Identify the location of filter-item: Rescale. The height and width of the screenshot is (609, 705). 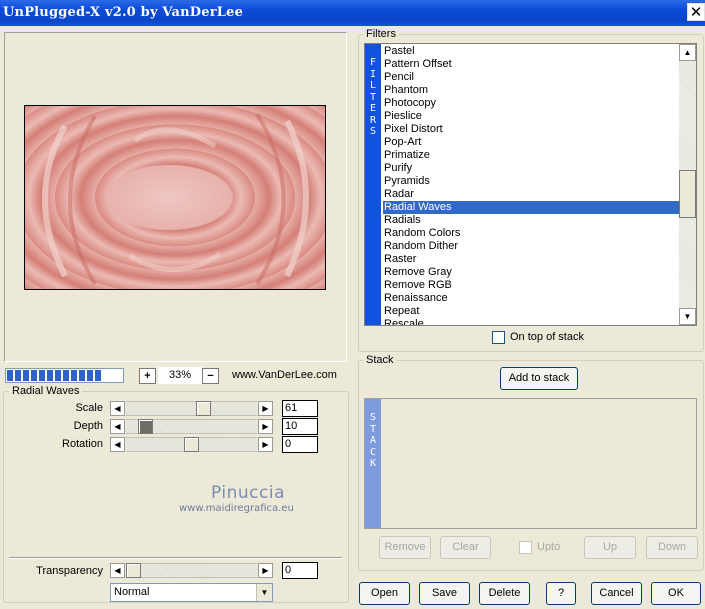
(532, 321).